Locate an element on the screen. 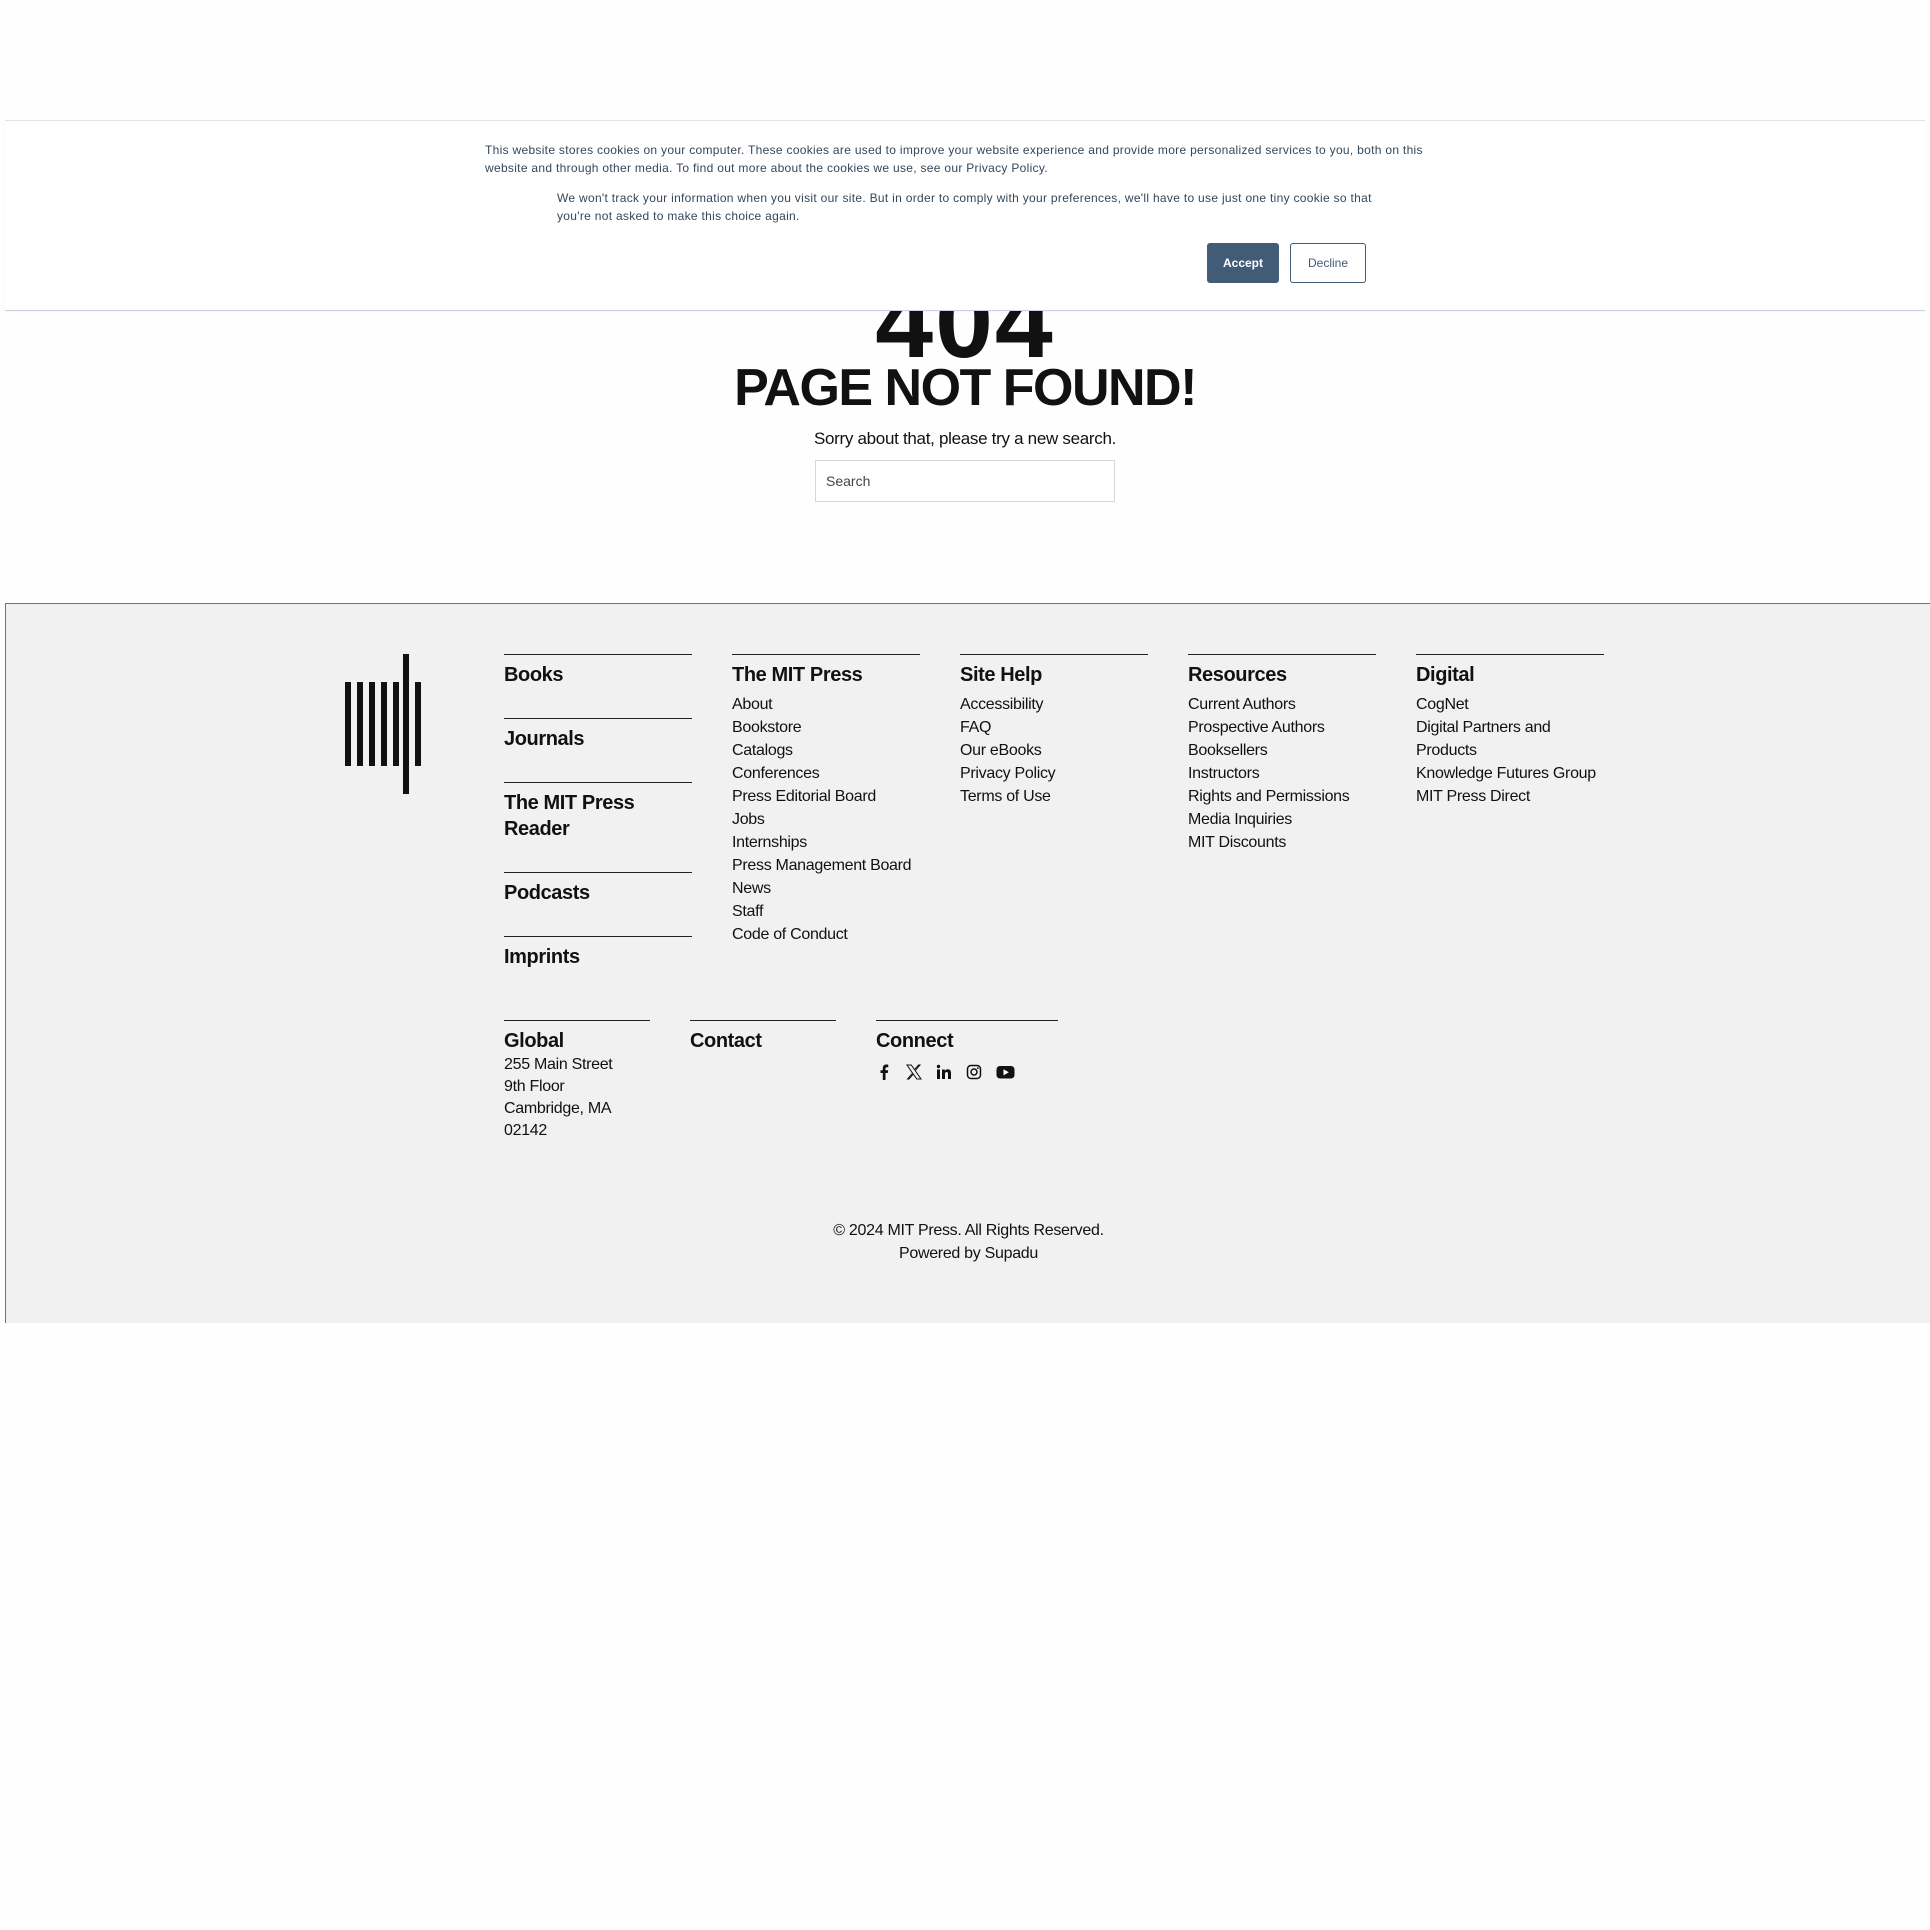 The width and height of the screenshot is (1930, 1930). footer-link: MIT Press Direct is located at coordinates (1510, 796).